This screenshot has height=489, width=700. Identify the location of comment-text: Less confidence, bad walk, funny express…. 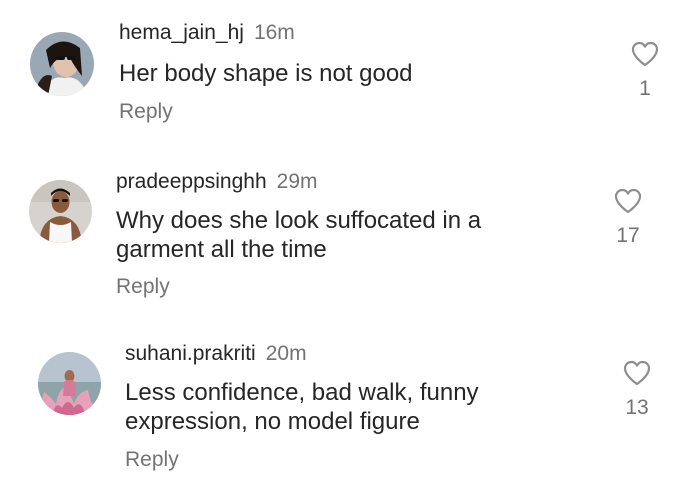
(302, 407).